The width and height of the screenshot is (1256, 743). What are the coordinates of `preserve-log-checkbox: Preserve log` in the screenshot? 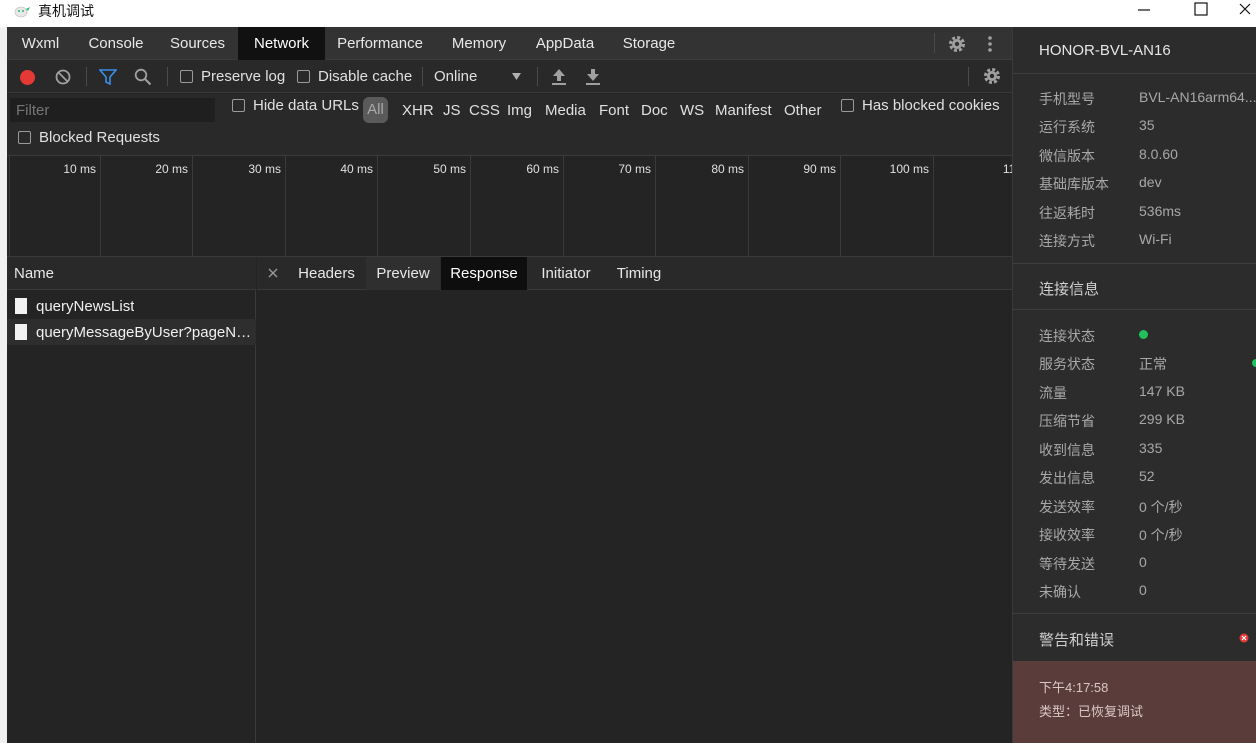 It's located at (232, 76).